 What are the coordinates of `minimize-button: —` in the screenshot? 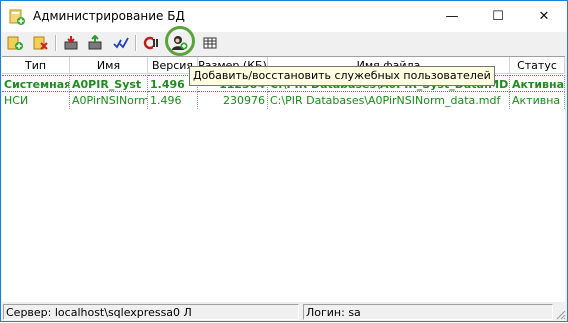 It's located at (452, 16).